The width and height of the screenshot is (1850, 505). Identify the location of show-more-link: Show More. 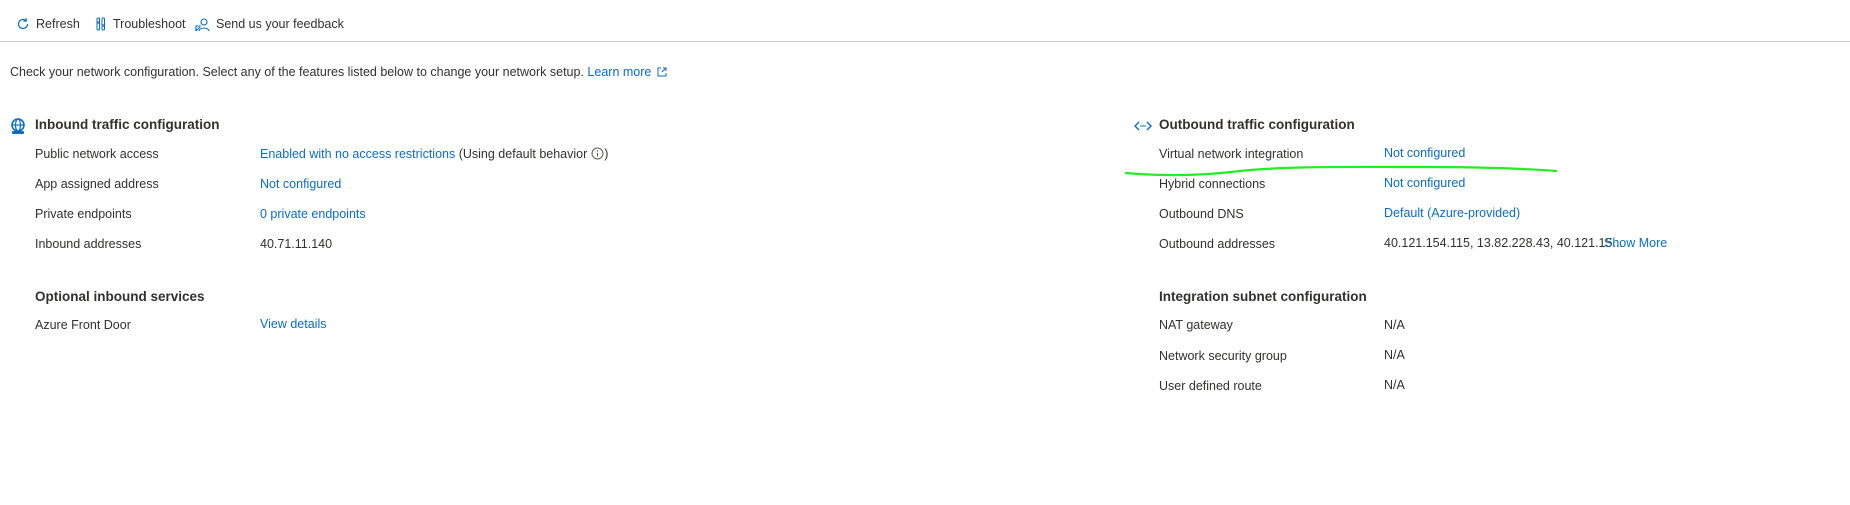
(1635, 243).